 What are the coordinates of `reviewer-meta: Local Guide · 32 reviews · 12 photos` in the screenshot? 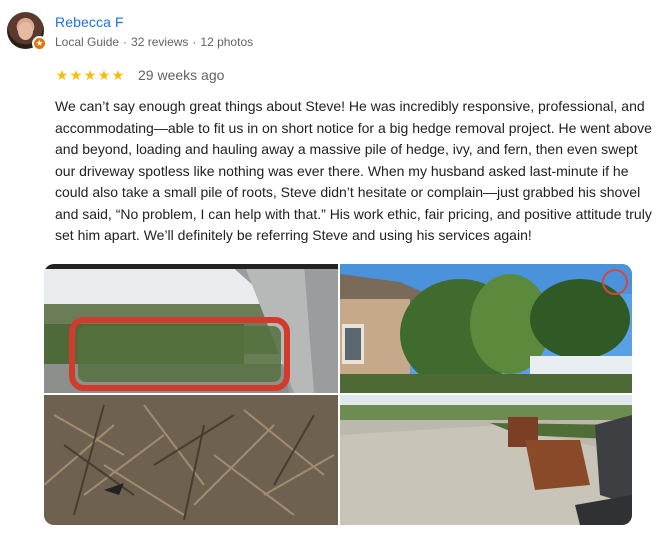 It's located at (154, 42).